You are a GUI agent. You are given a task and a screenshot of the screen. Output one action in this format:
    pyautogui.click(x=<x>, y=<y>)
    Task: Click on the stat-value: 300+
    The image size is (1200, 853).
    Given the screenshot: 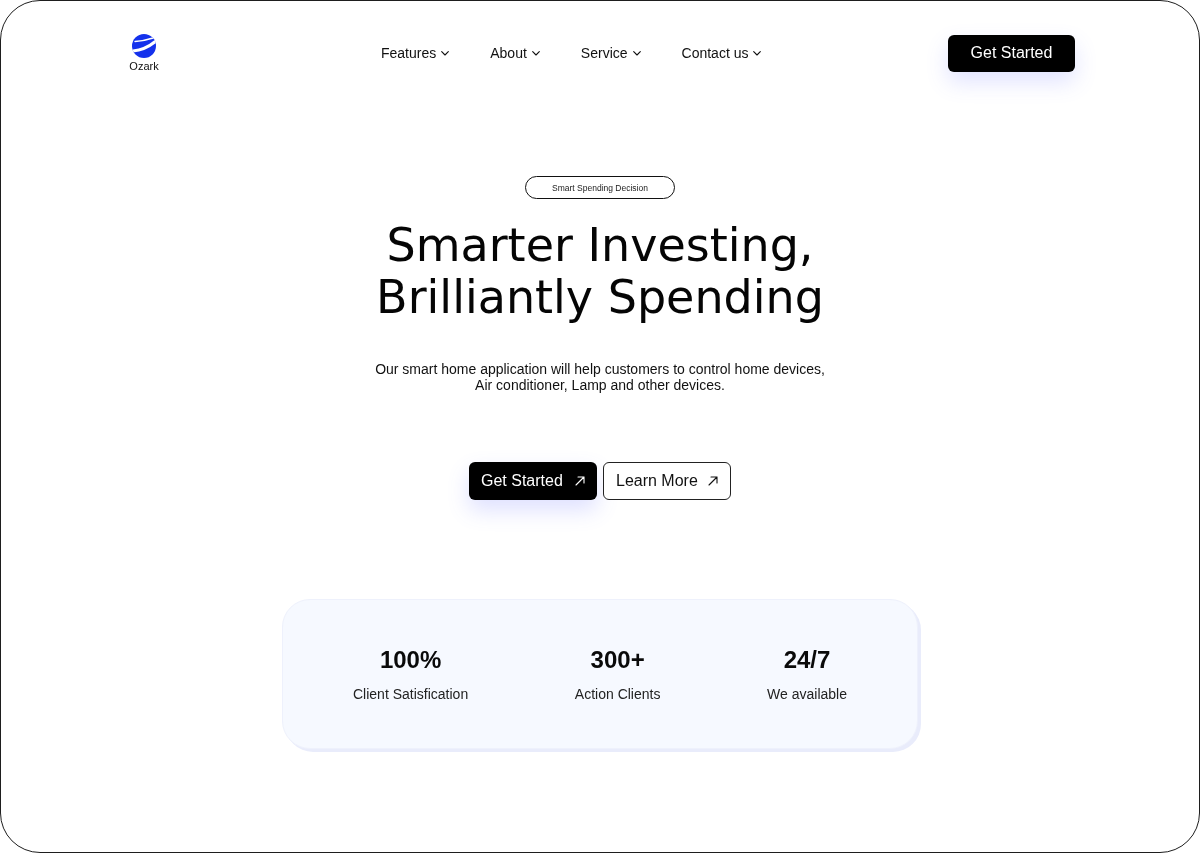 What is the action you would take?
    pyautogui.click(x=617, y=660)
    